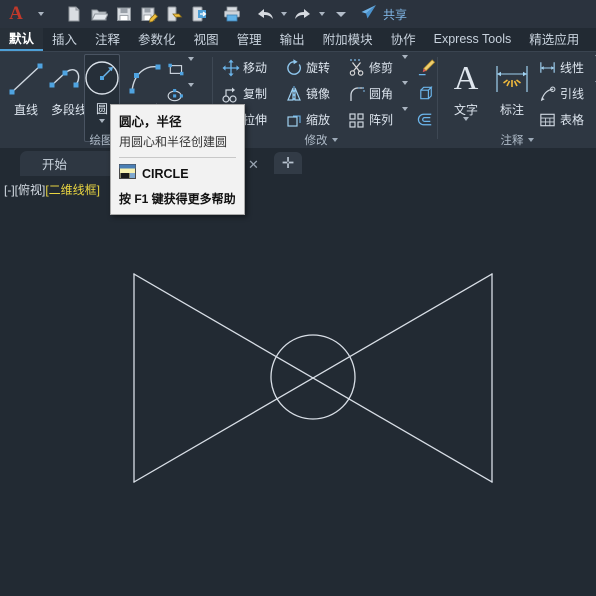  What do you see at coordinates (561, 119) in the screenshot?
I see `tool-table: 表格` at bounding box center [561, 119].